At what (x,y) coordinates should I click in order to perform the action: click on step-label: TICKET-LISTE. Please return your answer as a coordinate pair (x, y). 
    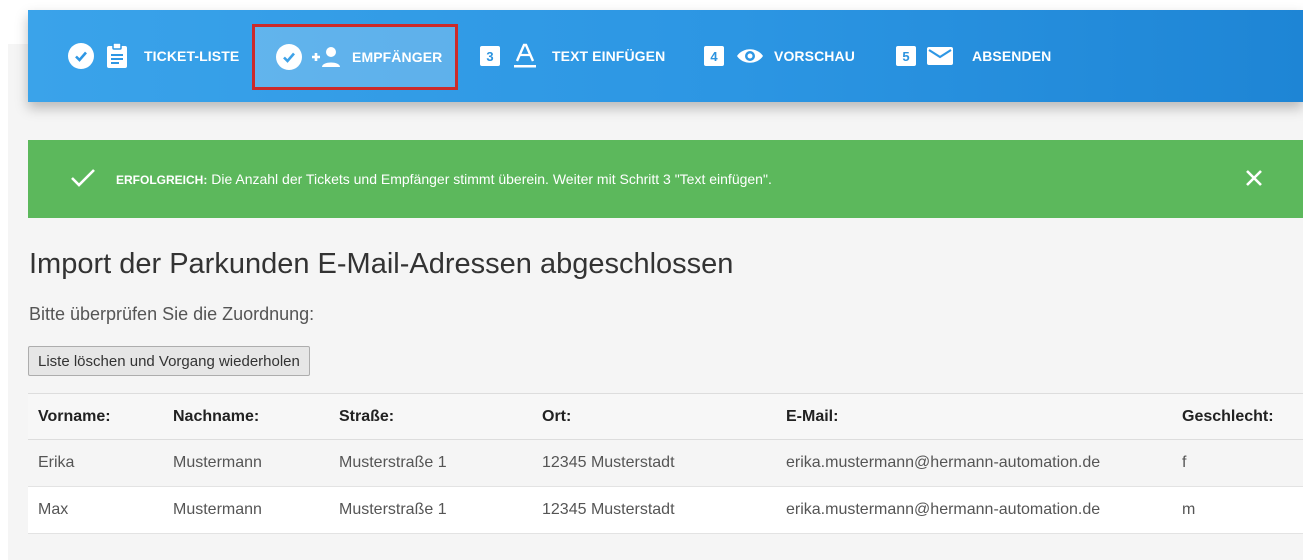
    Looking at the image, I should click on (192, 56).